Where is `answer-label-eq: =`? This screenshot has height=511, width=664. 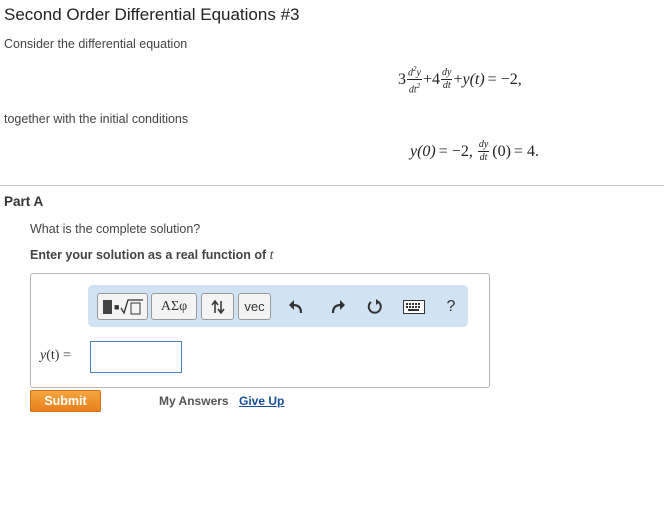
answer-label-eq: = is located at coordinates (66, 355).